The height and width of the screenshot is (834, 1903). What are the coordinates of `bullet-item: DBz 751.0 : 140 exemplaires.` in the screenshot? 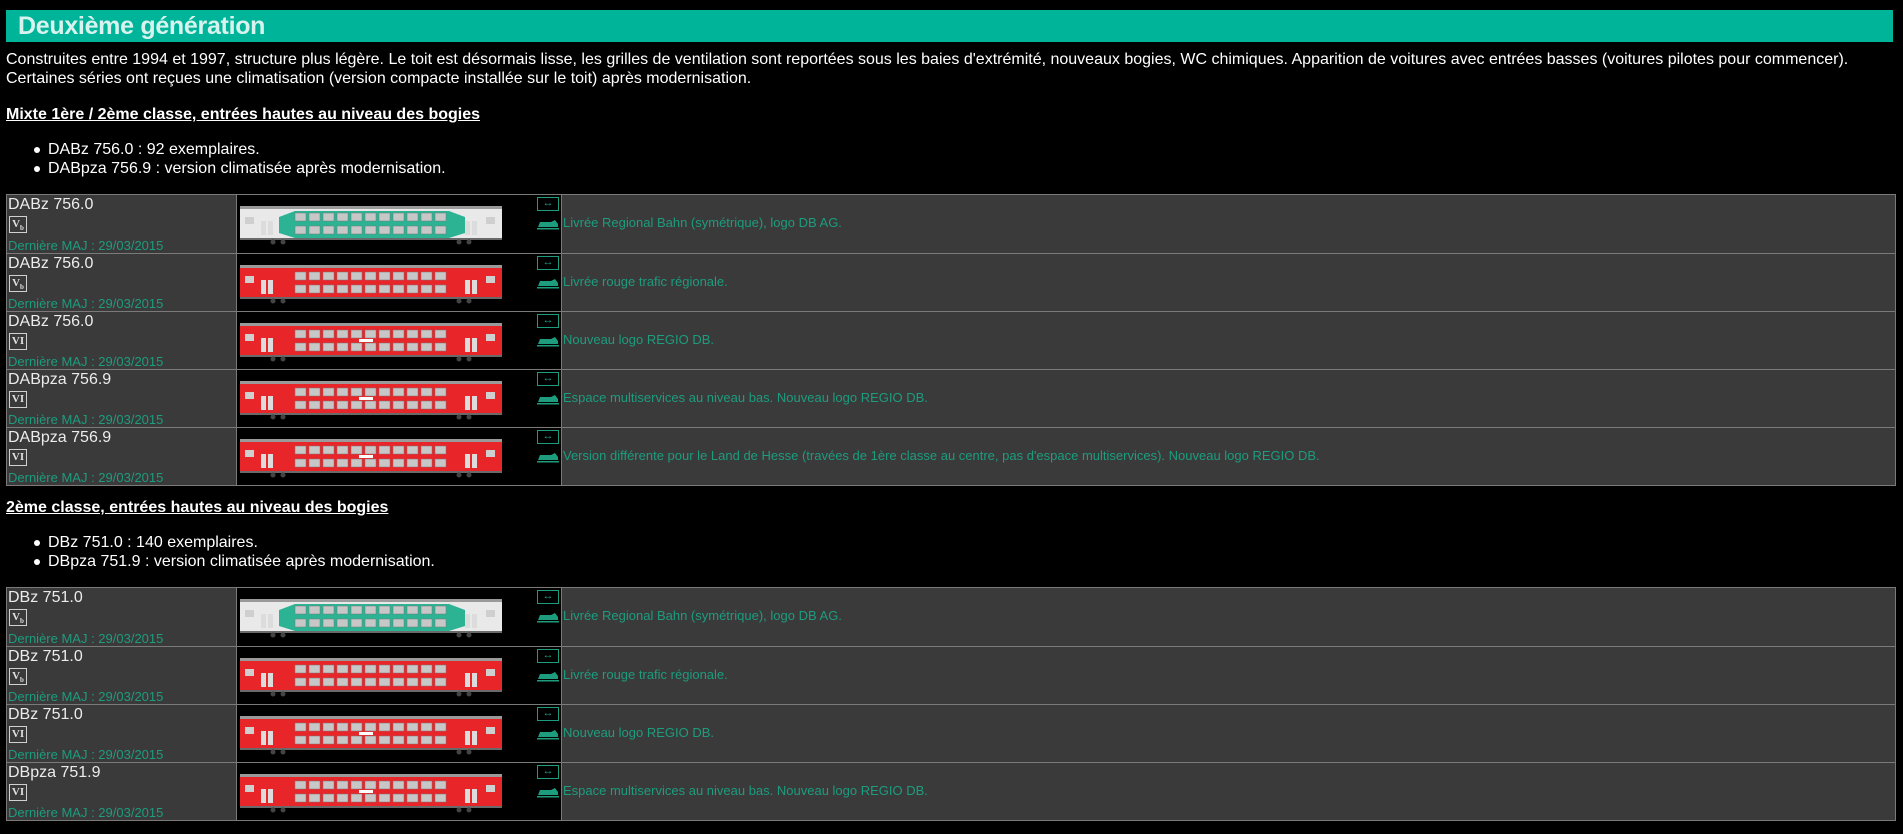 It's located at (234, 542).